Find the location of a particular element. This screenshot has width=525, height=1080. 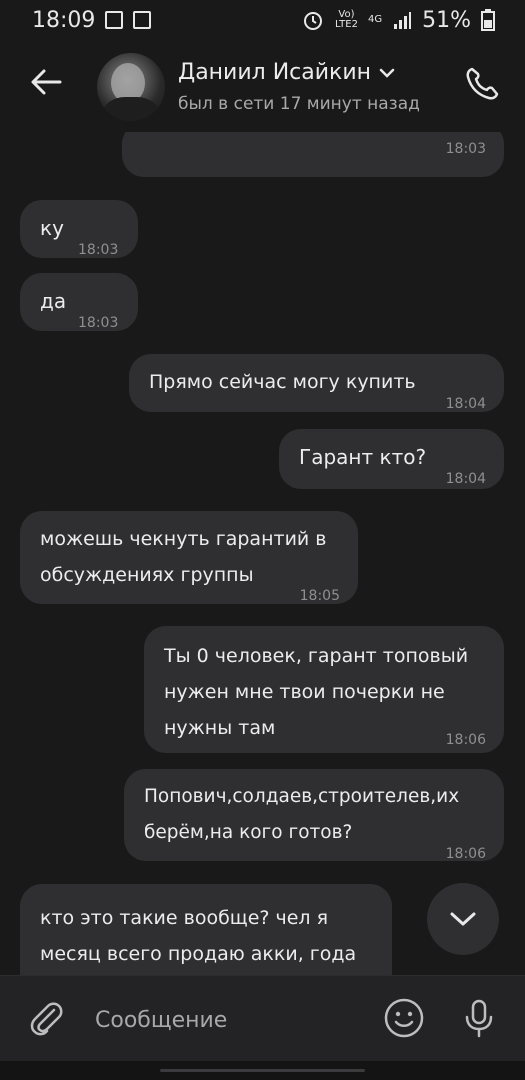

contact-status: был в сети 17 минут назад is located at coordinates (299, 104).